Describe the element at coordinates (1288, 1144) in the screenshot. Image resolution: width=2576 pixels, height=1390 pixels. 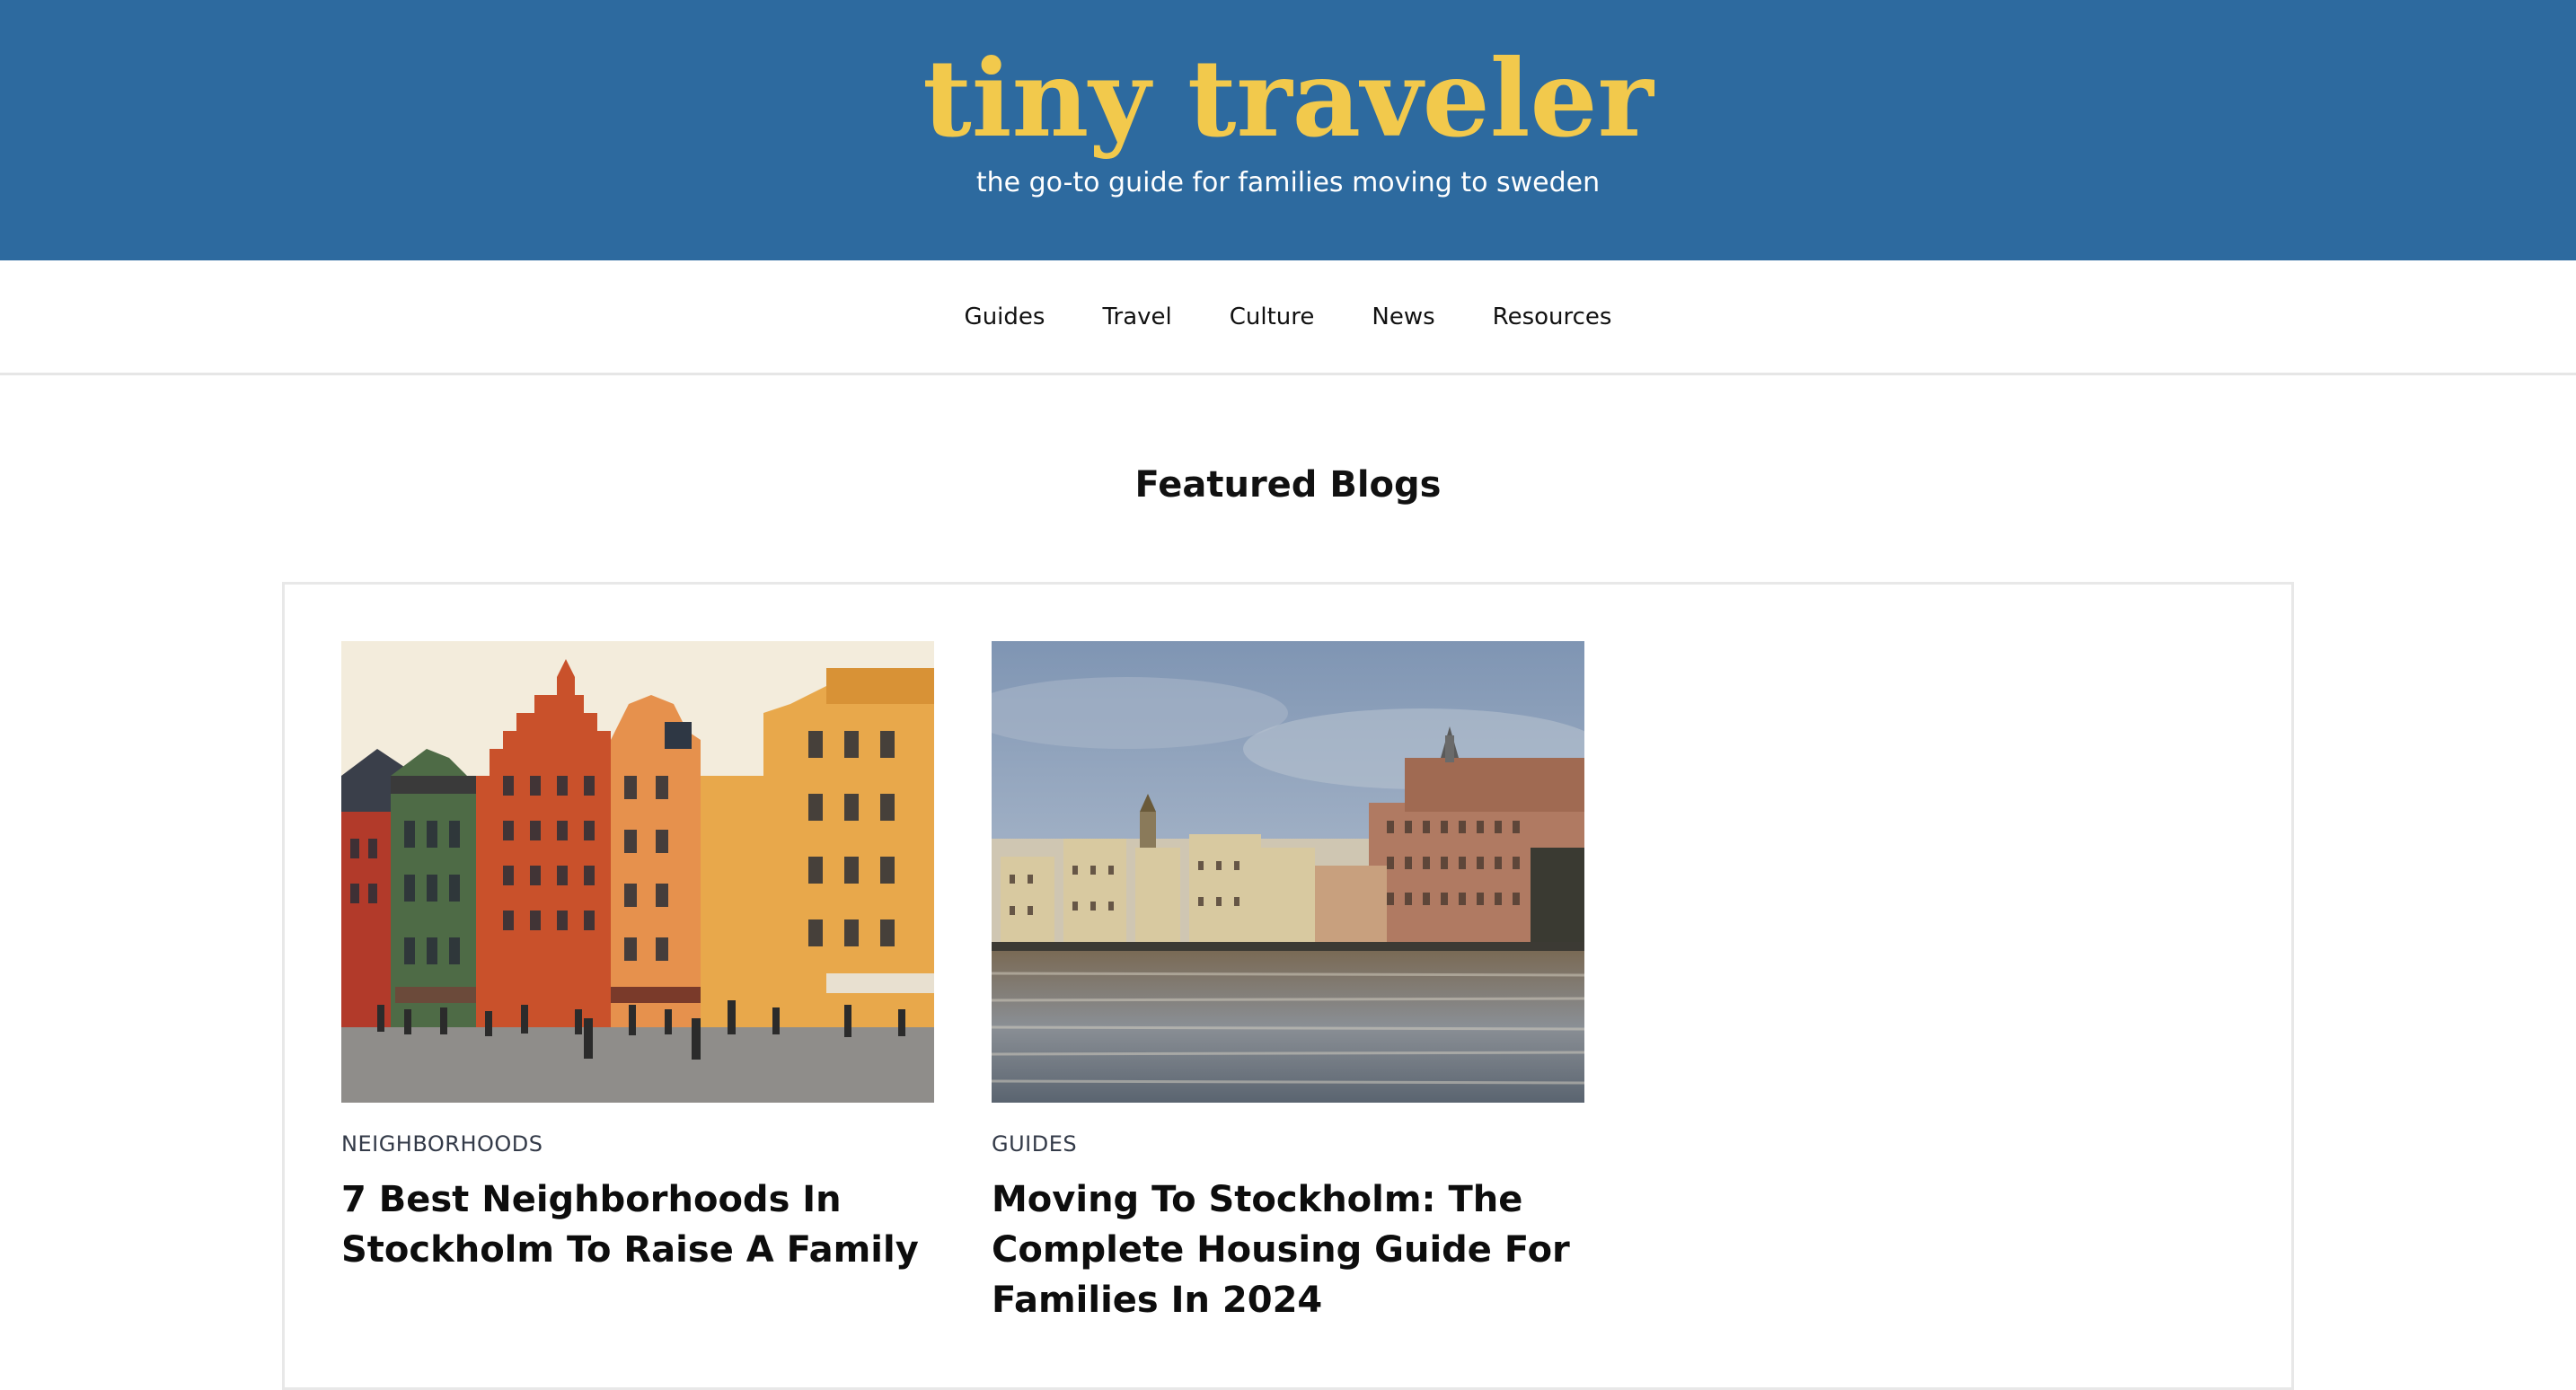
I see `post-category: GUIDES` at that location.